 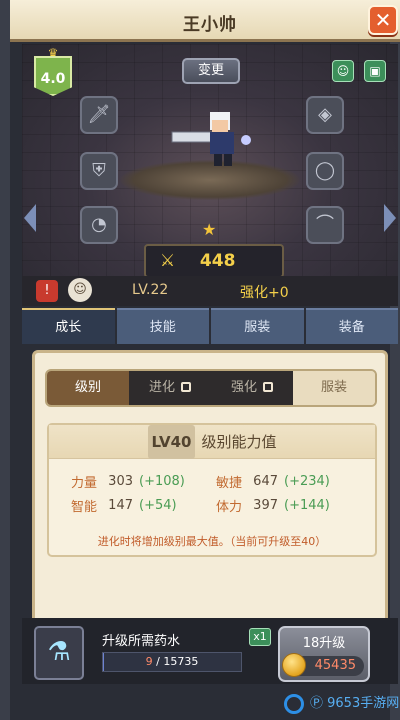 I want to click on weapon-slot: 🗡, so click(x=99, y=115).